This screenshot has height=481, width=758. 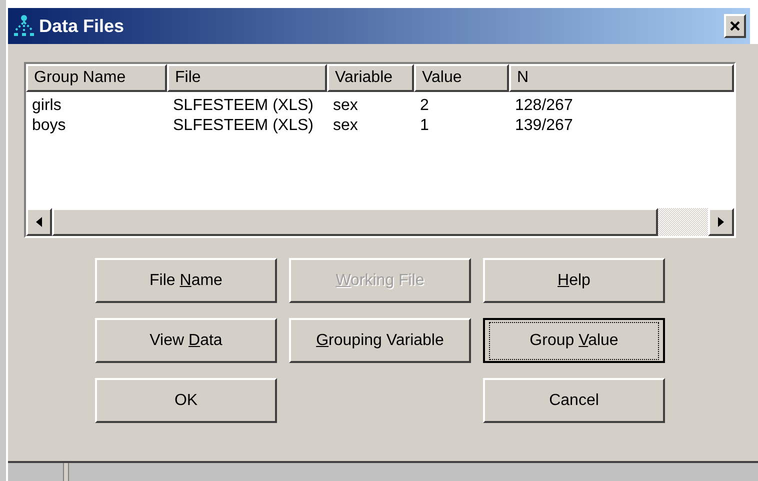 What do you see at coordinates (49, 126) in the screenshot?
I see `table-cell-text: boys` at bounding box center [49, 126].